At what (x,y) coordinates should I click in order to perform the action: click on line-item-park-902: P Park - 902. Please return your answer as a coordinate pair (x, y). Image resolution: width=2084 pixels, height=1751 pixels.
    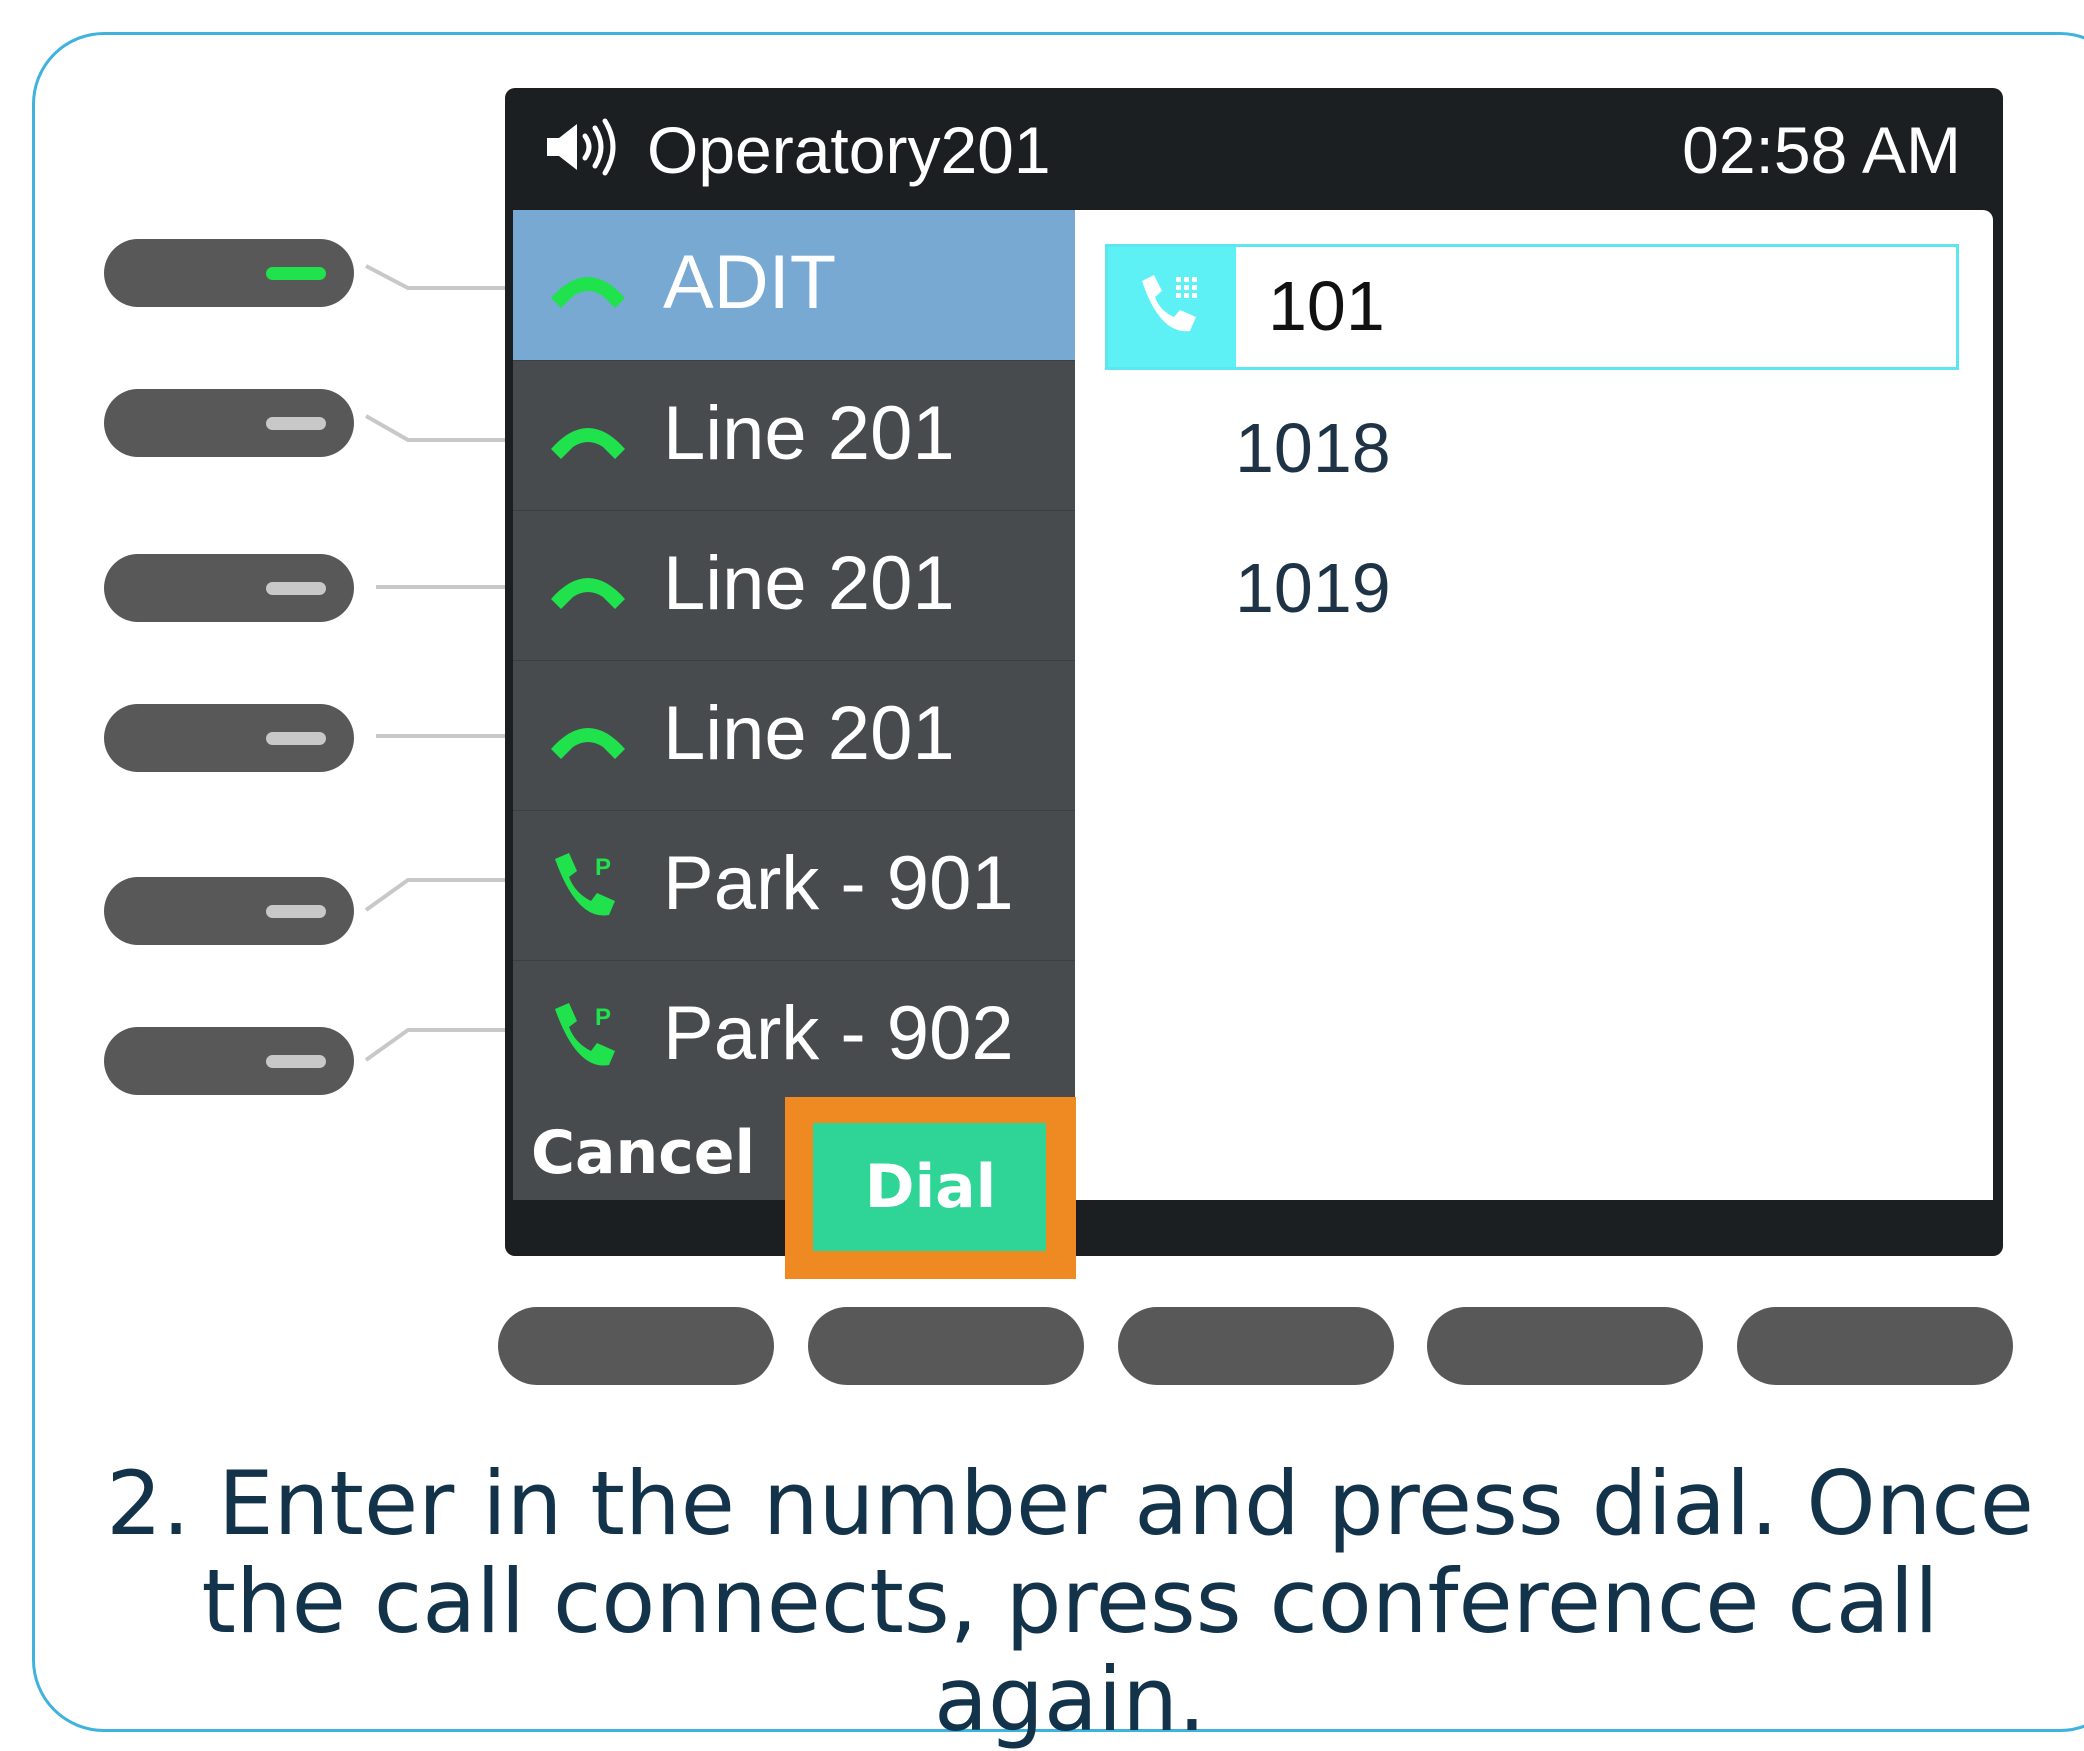
    Looking at the image, I should click on (794, 1035).